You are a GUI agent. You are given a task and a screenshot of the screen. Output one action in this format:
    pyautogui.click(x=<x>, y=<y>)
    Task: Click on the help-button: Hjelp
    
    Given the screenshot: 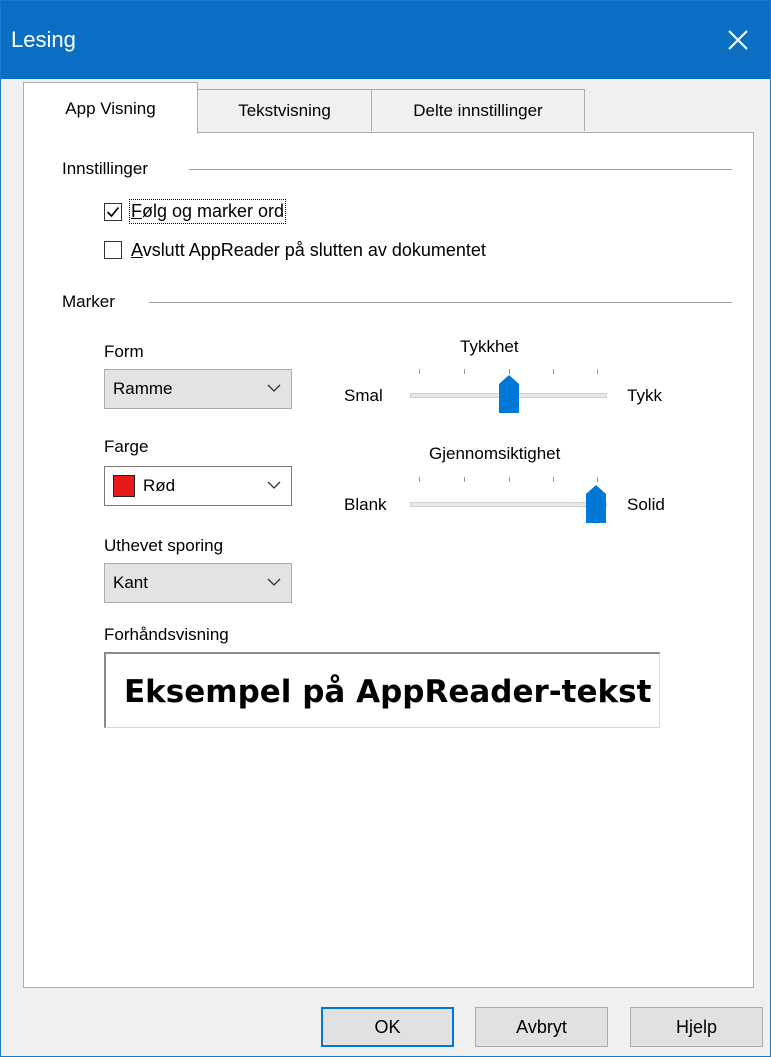 What is the action you would take?
    pyautogui.click(x=696, y=1027)
    